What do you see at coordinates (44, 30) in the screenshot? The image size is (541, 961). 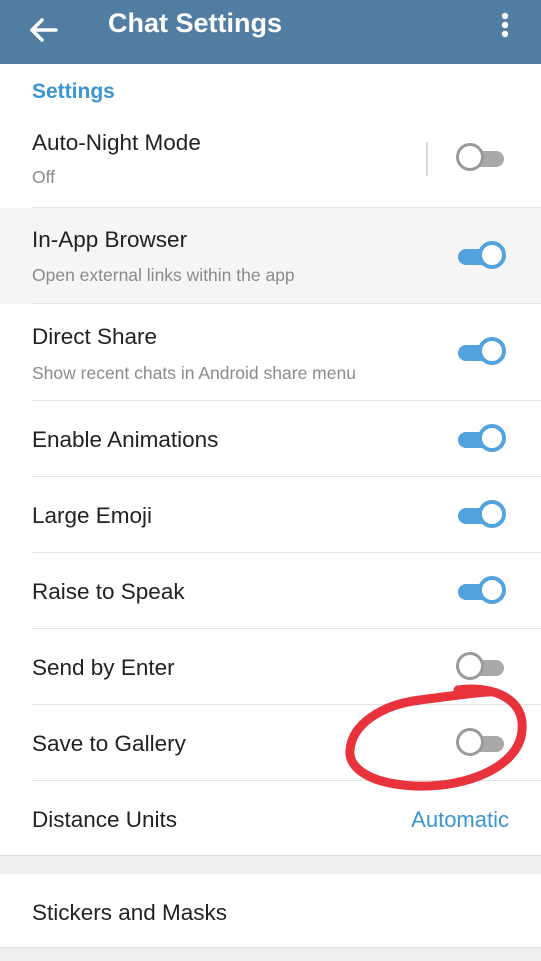 I see `arrow-left-icon` at bounding box center [44, 30].